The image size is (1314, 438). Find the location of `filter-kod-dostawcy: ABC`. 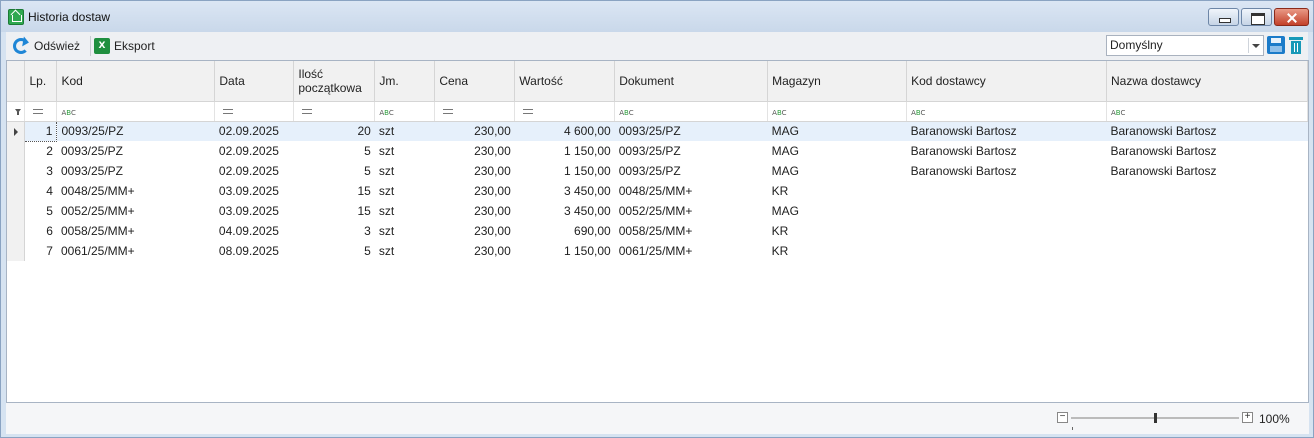

filter-kod-dostawcy: ABC is located at coordinates (1006, 111).